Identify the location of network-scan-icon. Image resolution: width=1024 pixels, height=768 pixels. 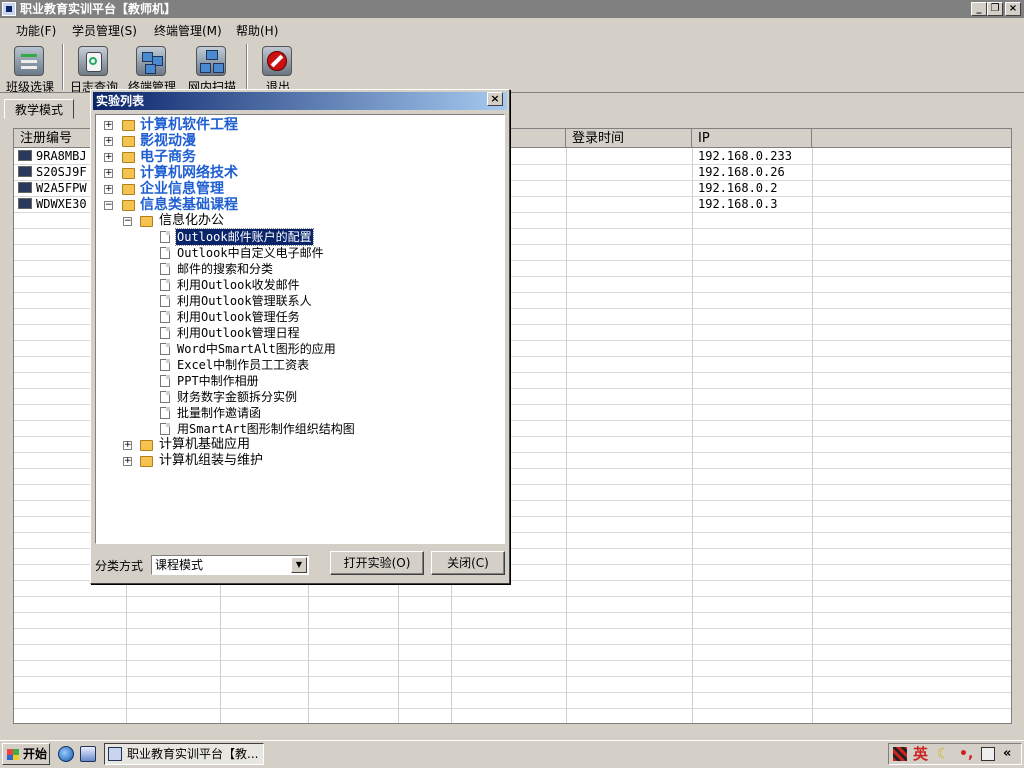
(211, 61).